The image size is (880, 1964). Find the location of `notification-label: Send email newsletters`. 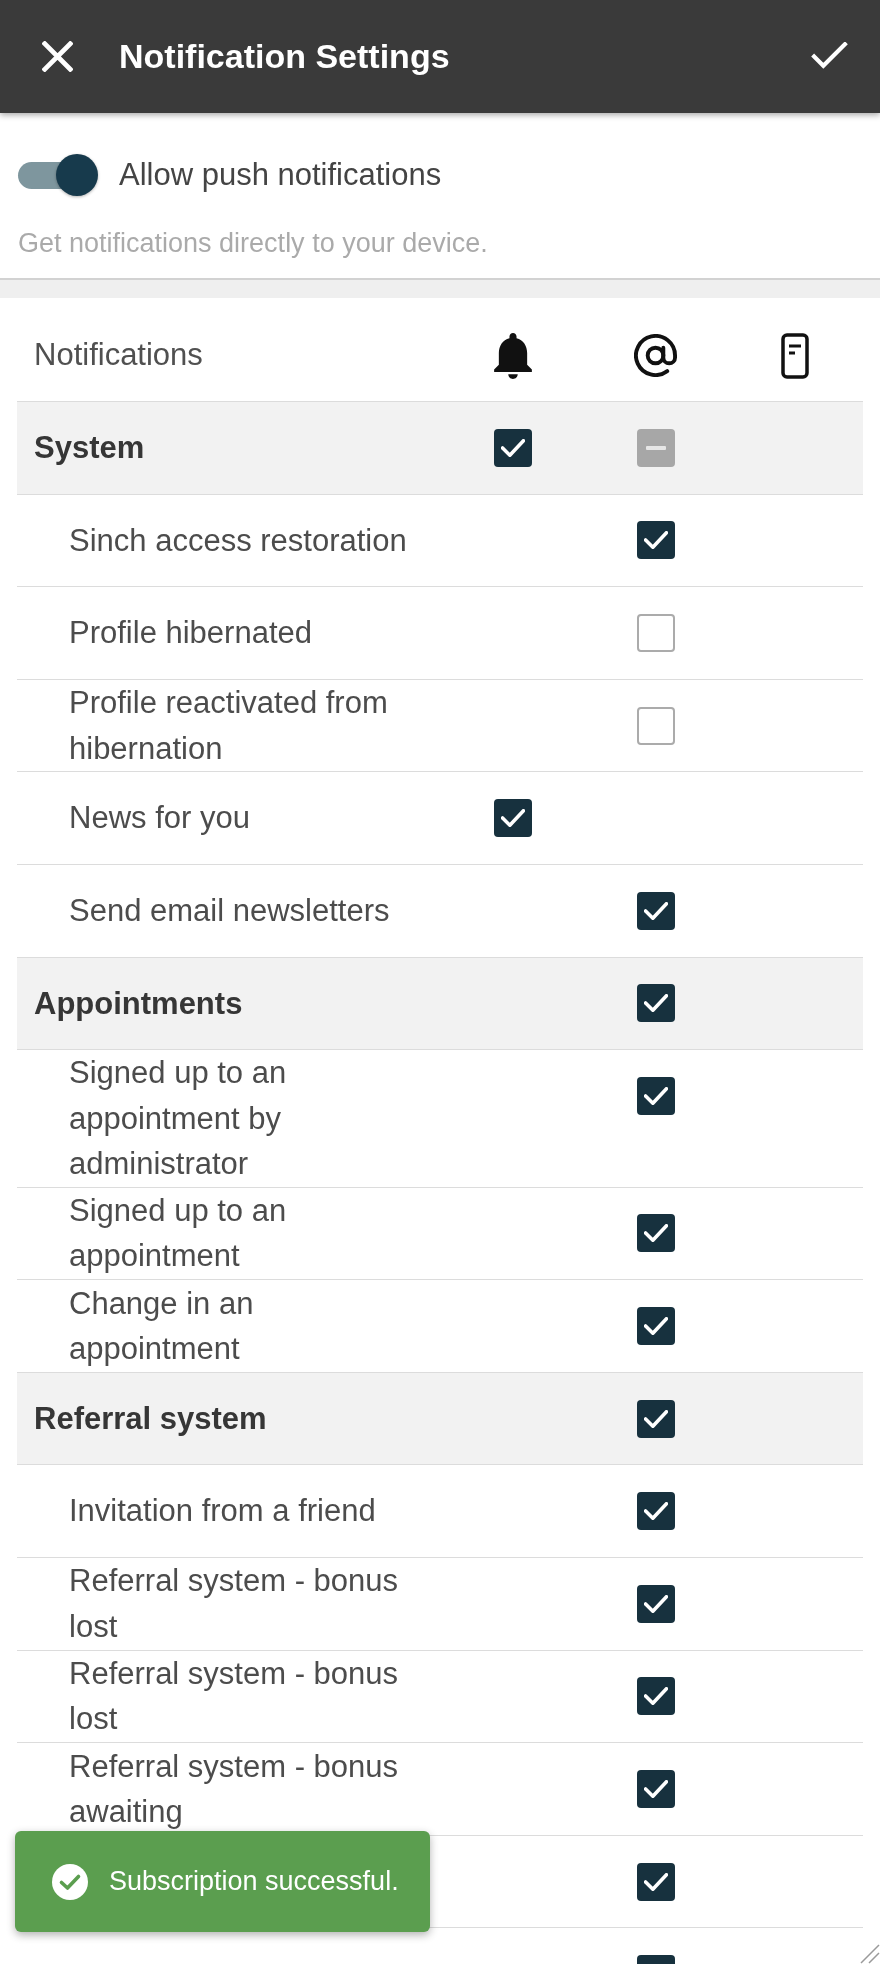

notification-label: Send email newsletters is located at coordinates (230, 911).